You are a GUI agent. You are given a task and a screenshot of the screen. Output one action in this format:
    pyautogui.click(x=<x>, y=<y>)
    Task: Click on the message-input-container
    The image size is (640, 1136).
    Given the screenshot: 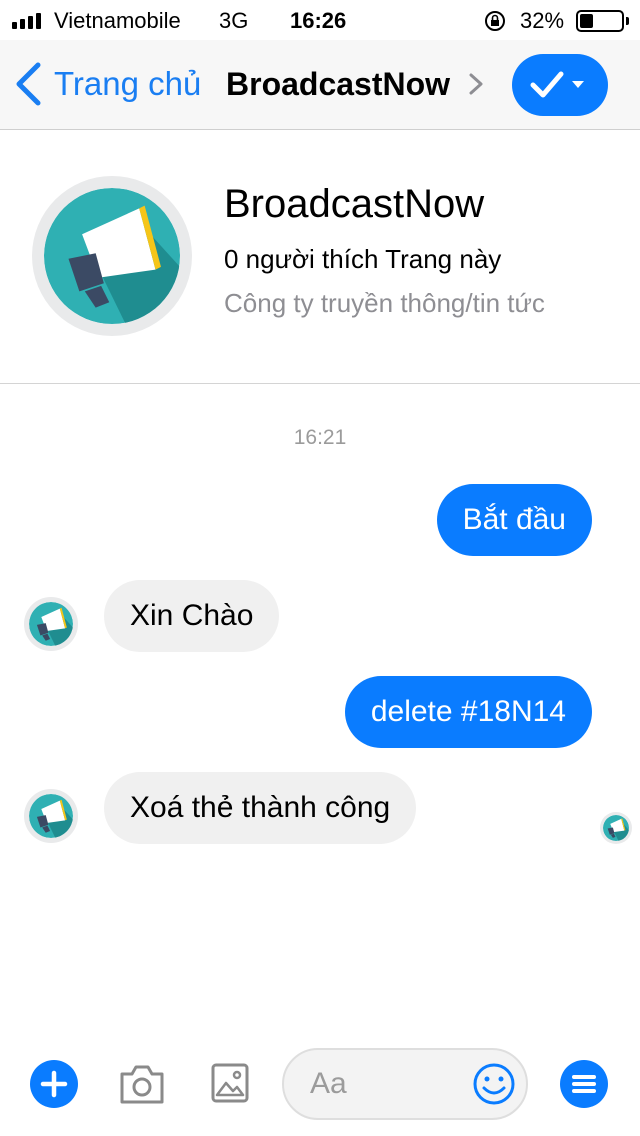 What is the action you would take?
    pyautogui.click(x=405, y=1084)
    